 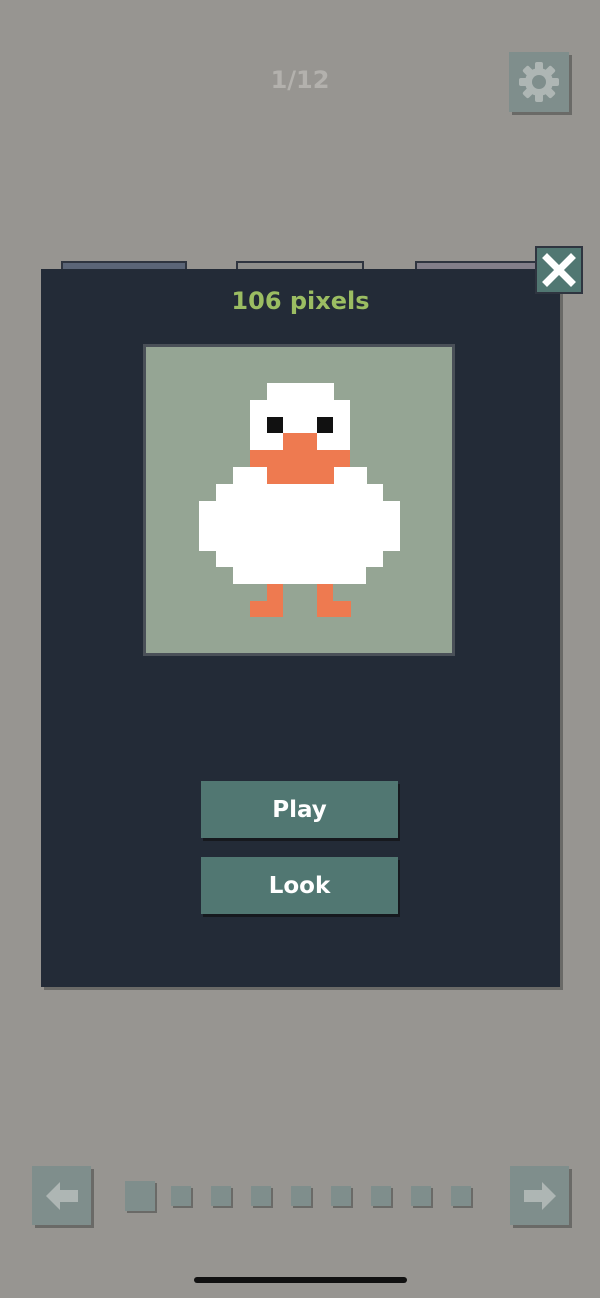 I want to click on look-button: Look, so click(x=299, y=885).